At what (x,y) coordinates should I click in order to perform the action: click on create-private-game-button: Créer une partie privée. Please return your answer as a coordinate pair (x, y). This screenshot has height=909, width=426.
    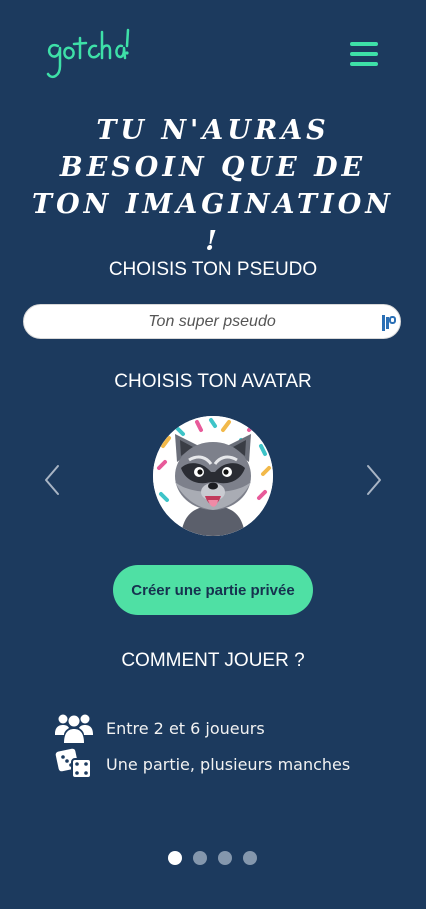
    Looking at the image, I should click on (213, 590).